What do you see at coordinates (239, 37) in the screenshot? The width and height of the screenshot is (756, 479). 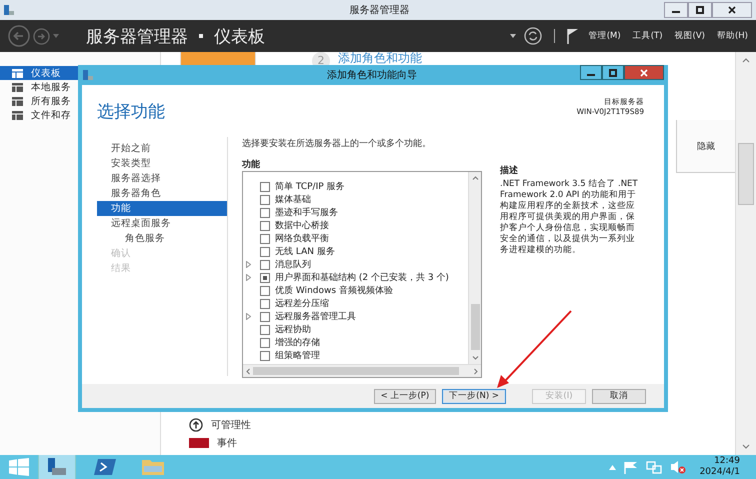 I see `breadcrumb: 仪表板` at bounding box center [239, 37].